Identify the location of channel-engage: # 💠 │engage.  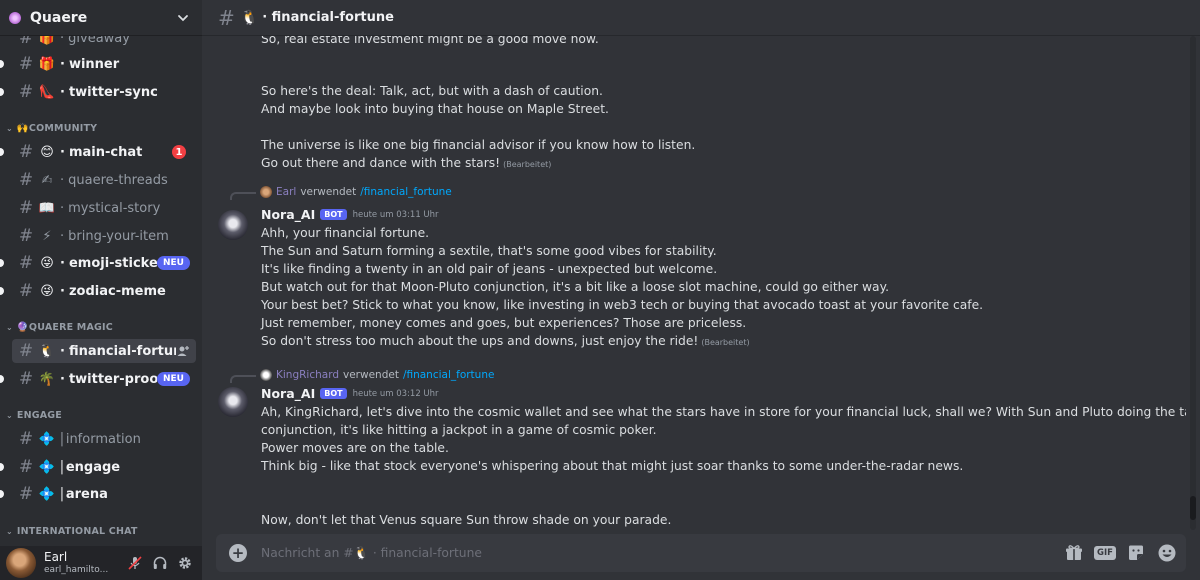
(98, 467).